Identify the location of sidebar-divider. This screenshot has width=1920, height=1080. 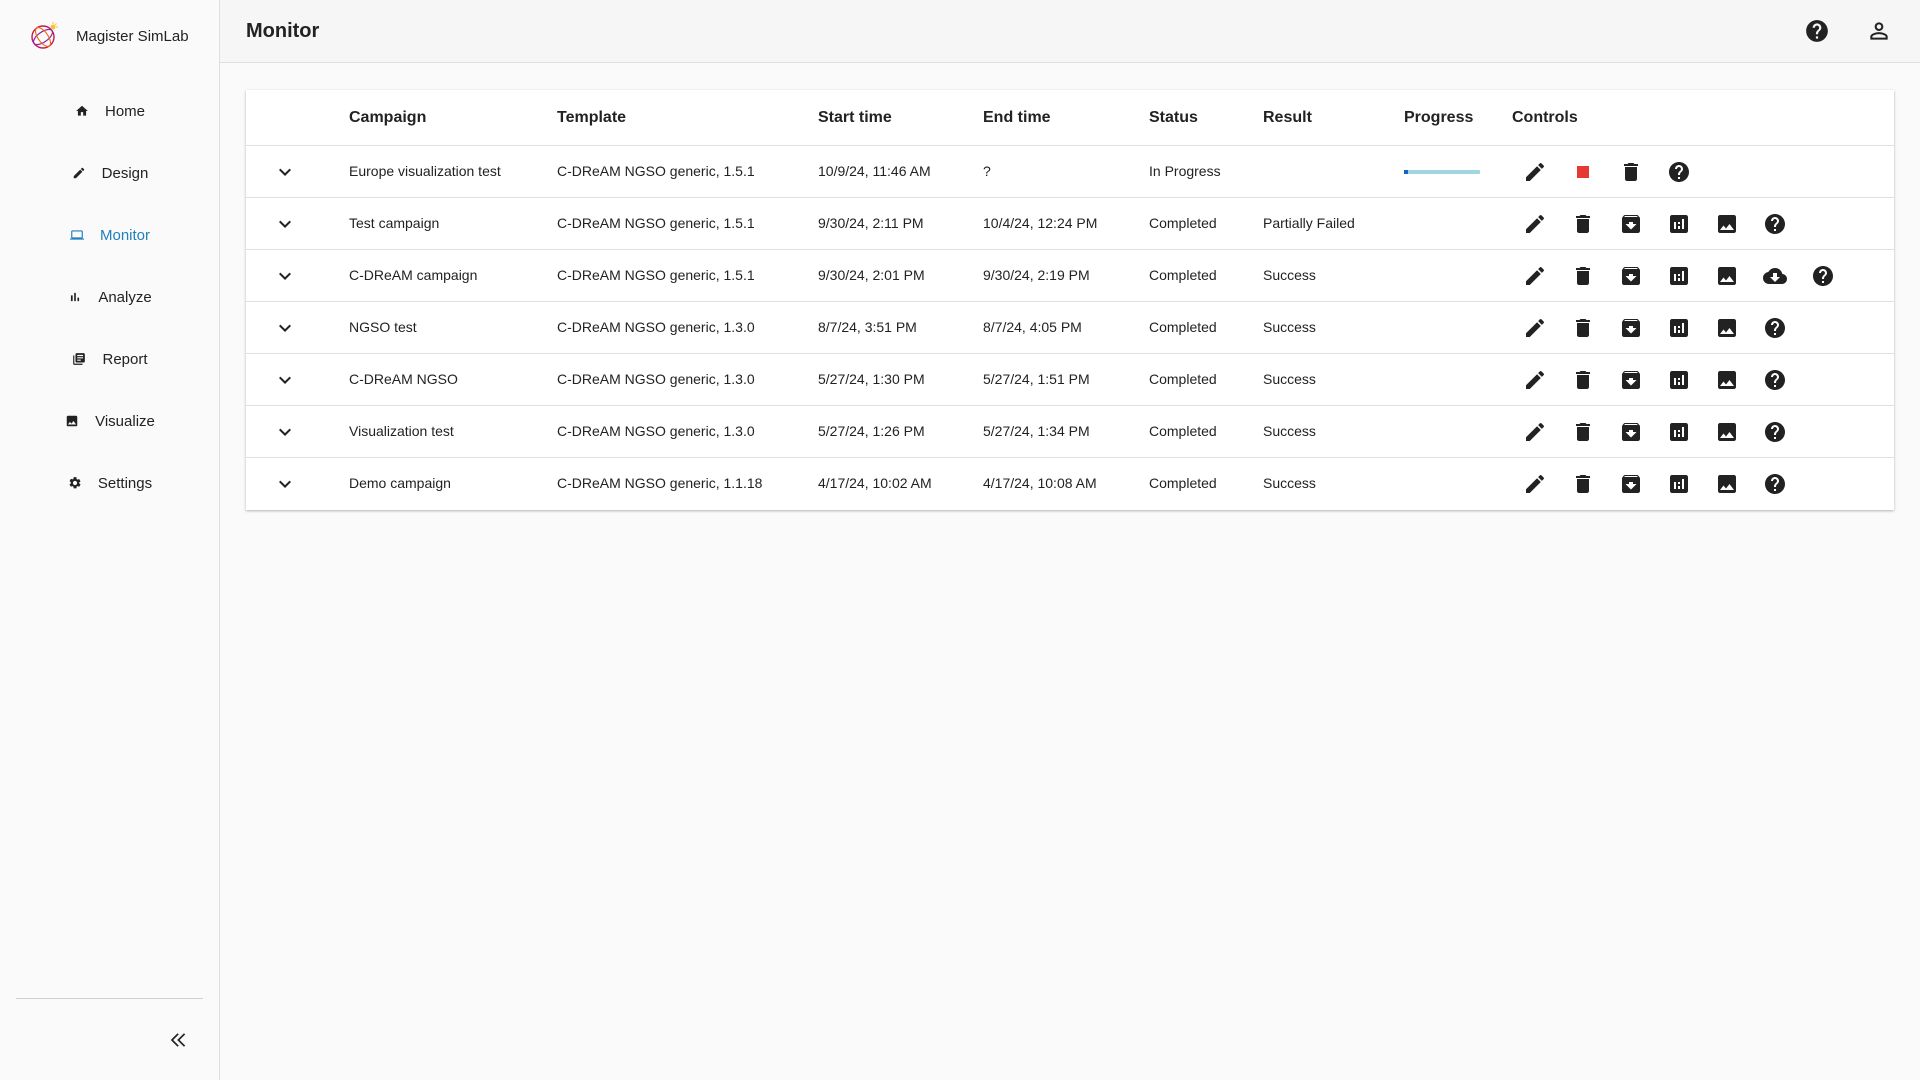
(109, 998).